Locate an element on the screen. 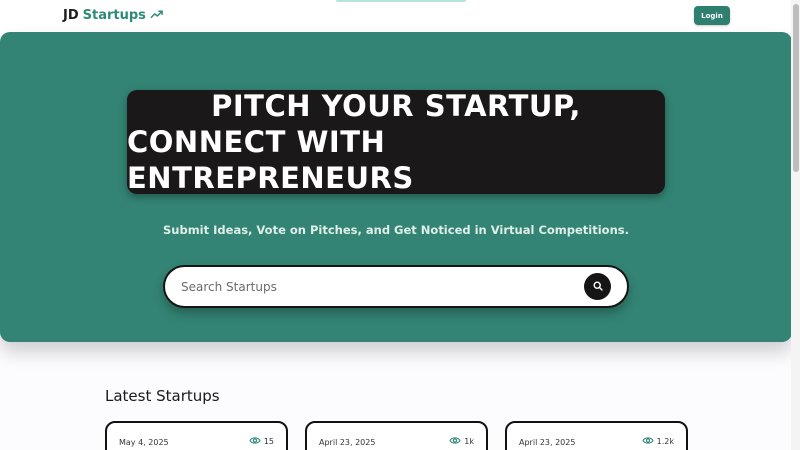 This screenshot has height=450, width=800. startup-card: April 23, 2025 1k is located at coordinates (396, 435).